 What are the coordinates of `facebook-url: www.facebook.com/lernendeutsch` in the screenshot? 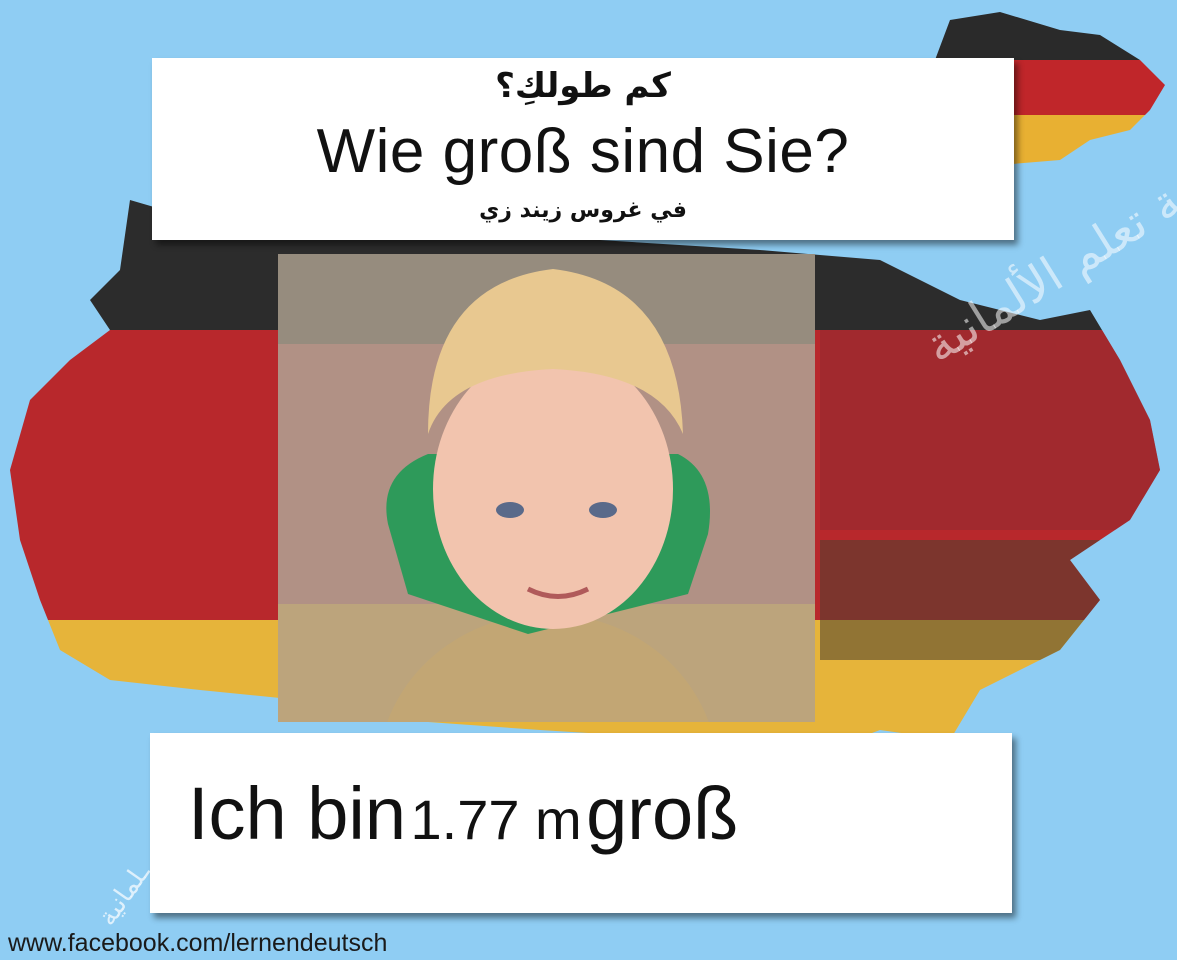 It's located at (197, 943).